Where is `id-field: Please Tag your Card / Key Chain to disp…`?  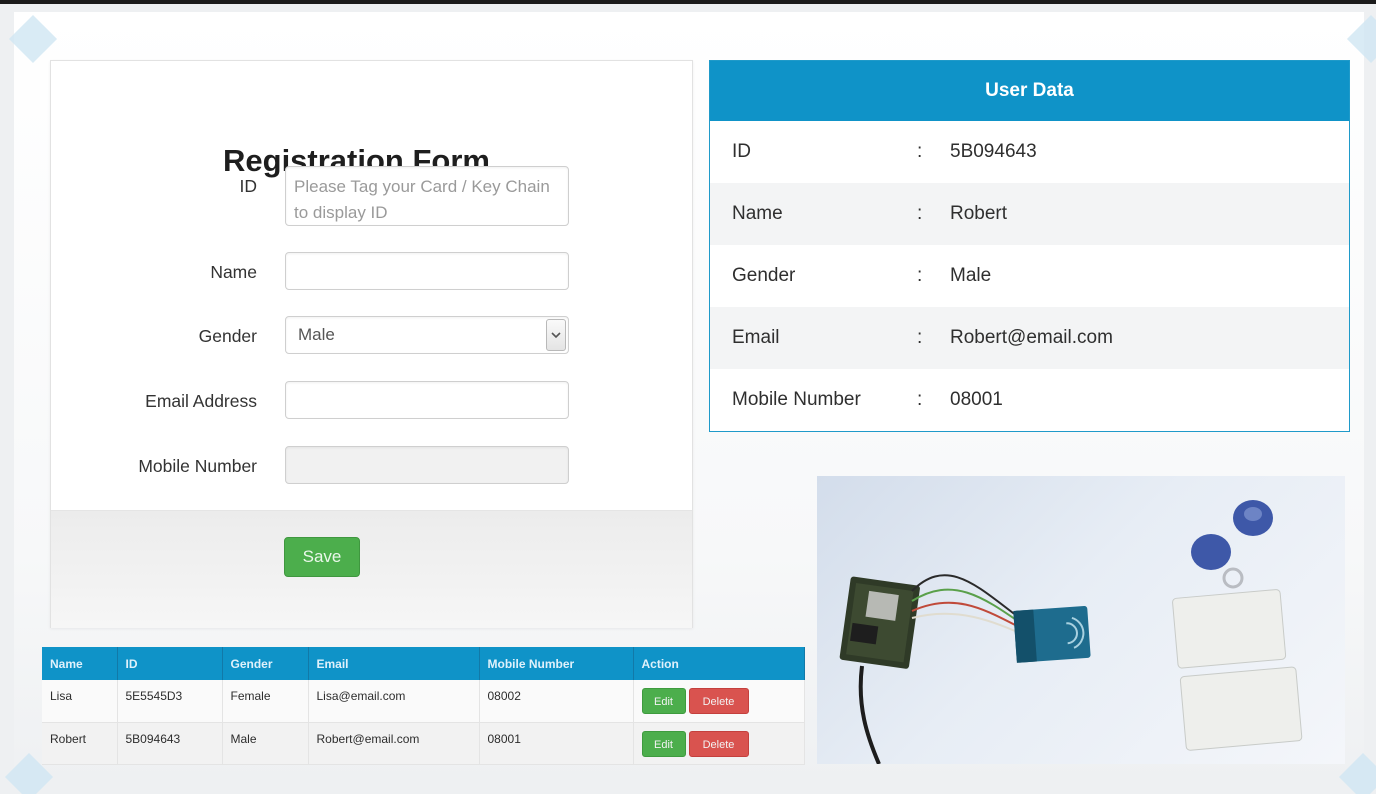
id-field: Please Tag your Card / Key Chain to disp… is located at coordinates (427, 196).